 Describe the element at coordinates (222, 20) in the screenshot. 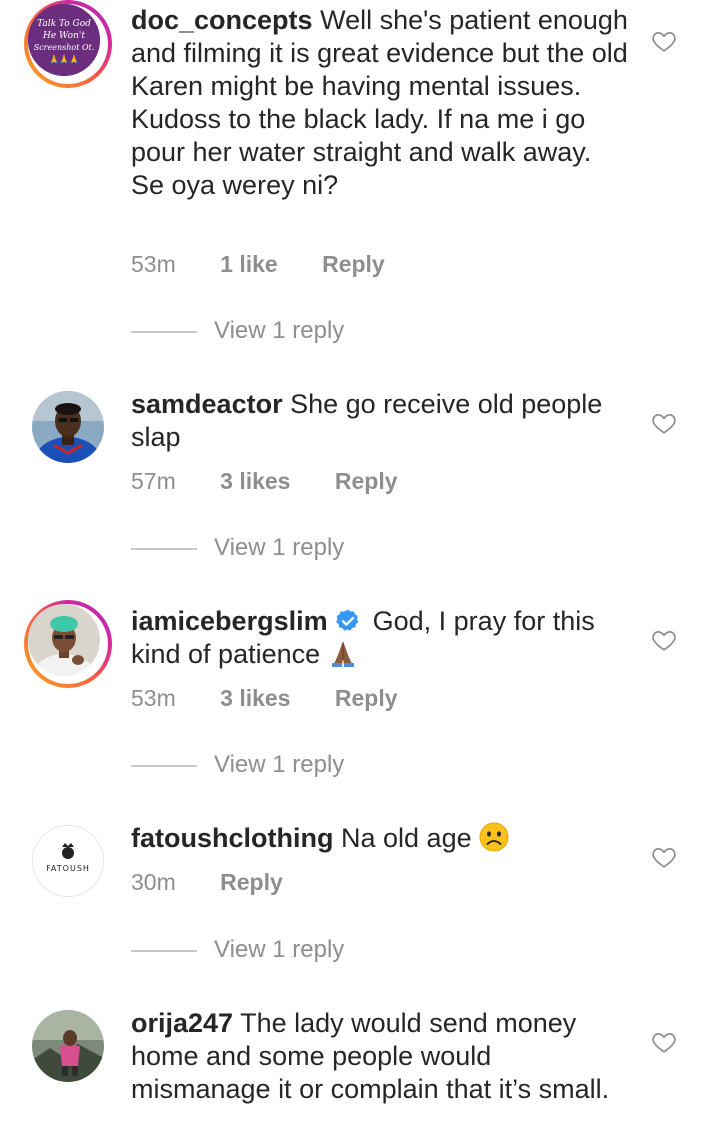

I see `username: doc_concepts` at that location.